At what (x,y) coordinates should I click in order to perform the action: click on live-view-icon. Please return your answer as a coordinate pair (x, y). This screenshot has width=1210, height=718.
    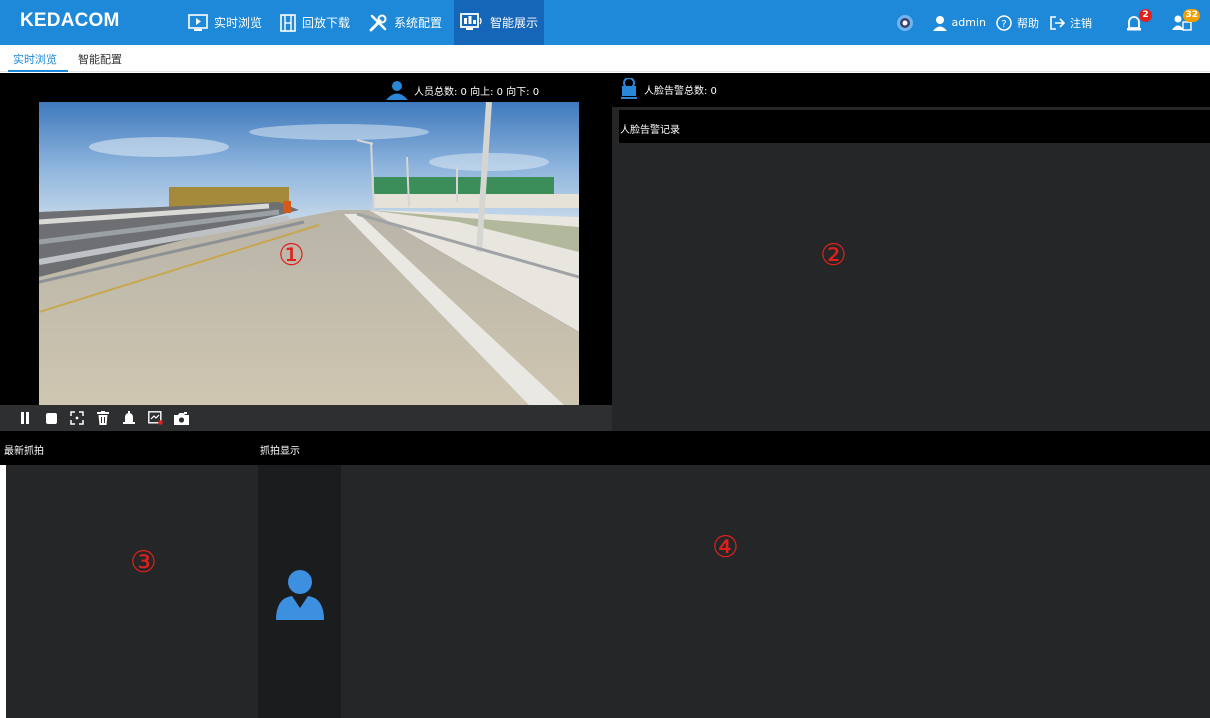
    Looking at the image, I should click on (198, 22).